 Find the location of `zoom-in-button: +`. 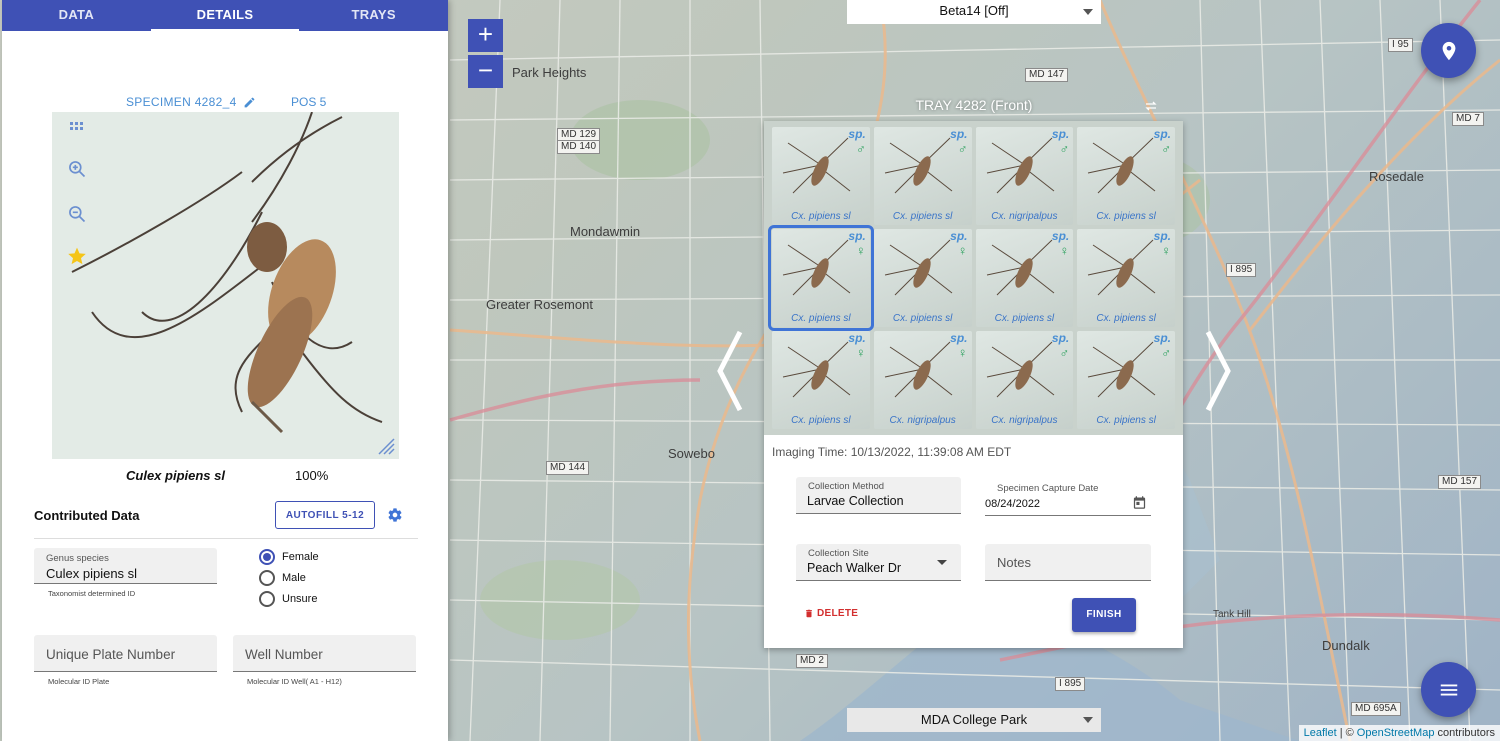

zoom-in-button: + is located at coordinates (485, 35).